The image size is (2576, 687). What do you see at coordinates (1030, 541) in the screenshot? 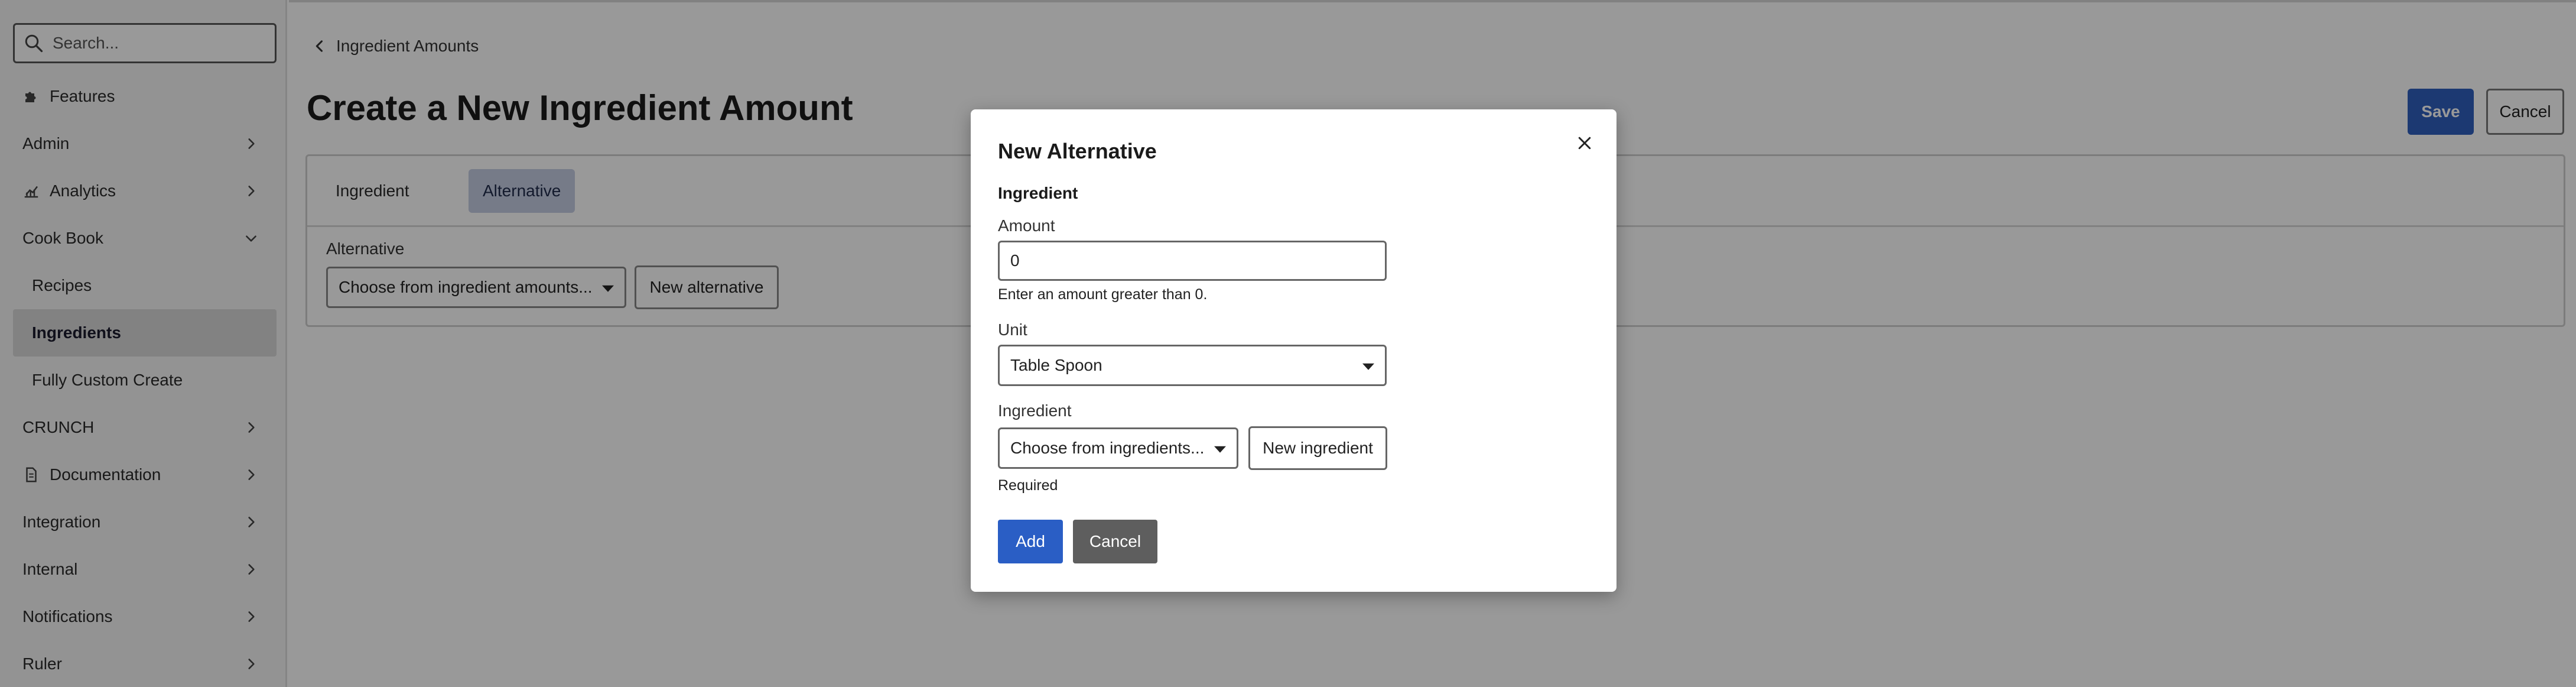
I see `add-button: Add` at bounding box center [1030, 541].